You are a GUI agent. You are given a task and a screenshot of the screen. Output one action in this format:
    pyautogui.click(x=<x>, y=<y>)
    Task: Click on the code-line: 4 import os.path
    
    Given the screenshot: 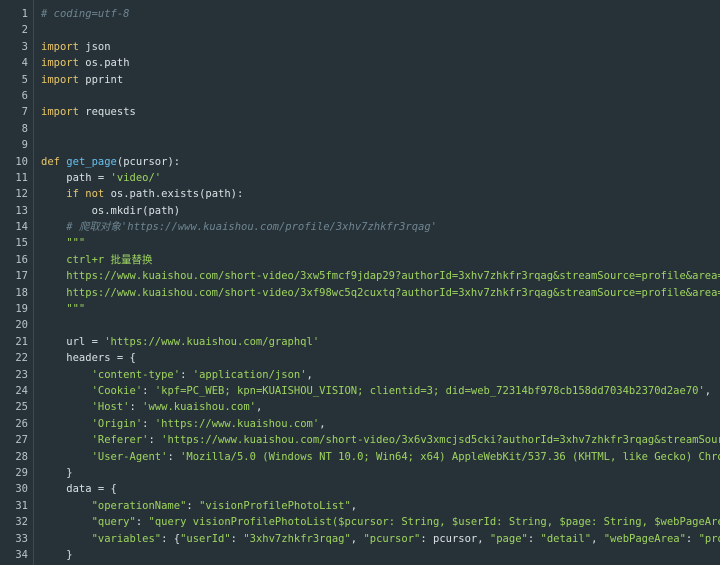 What is the action you would take?
    pyautogui.click(x=360, y=63)
    